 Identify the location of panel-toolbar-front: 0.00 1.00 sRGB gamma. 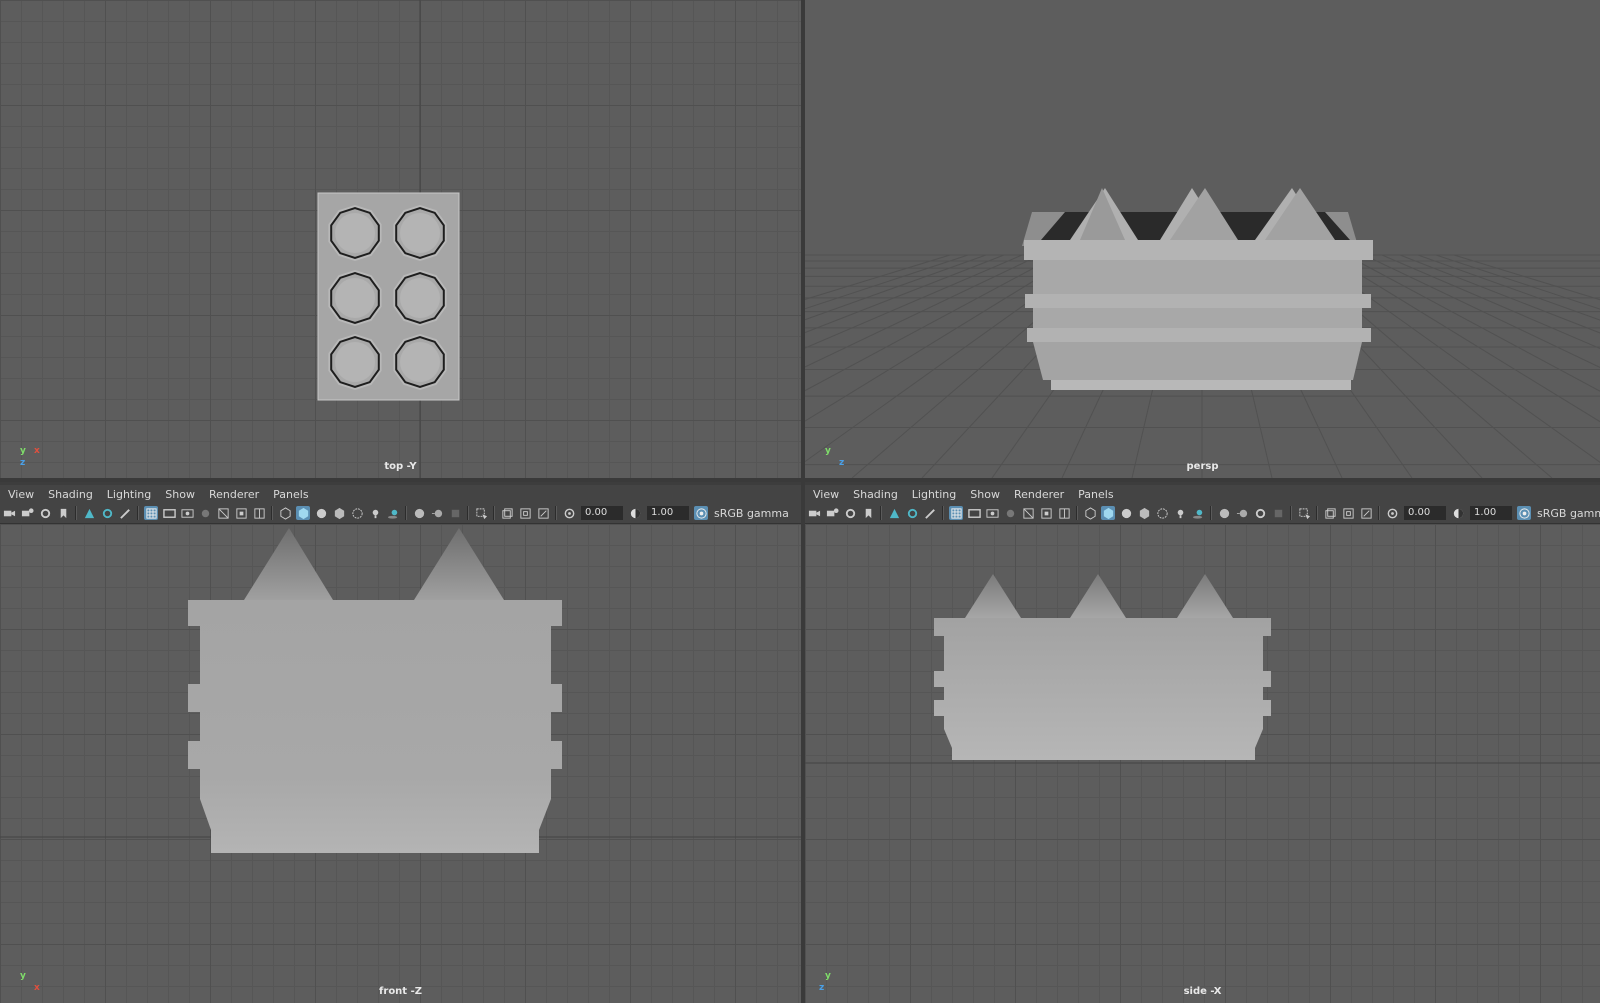
(400, 513).